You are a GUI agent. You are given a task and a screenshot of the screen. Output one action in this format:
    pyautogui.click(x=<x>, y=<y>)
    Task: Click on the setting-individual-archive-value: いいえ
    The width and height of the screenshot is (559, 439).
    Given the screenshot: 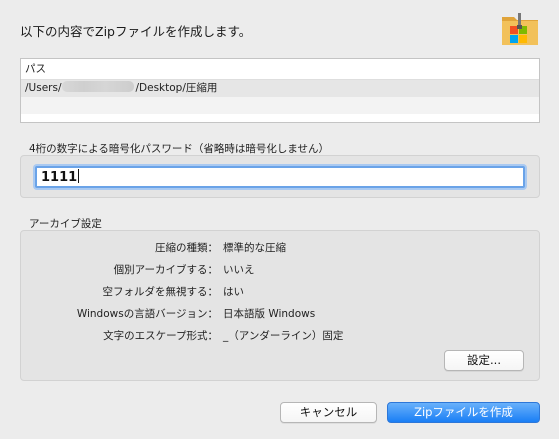 What is the action you would take?
    pyautogui.click(x=323, y=270)
    